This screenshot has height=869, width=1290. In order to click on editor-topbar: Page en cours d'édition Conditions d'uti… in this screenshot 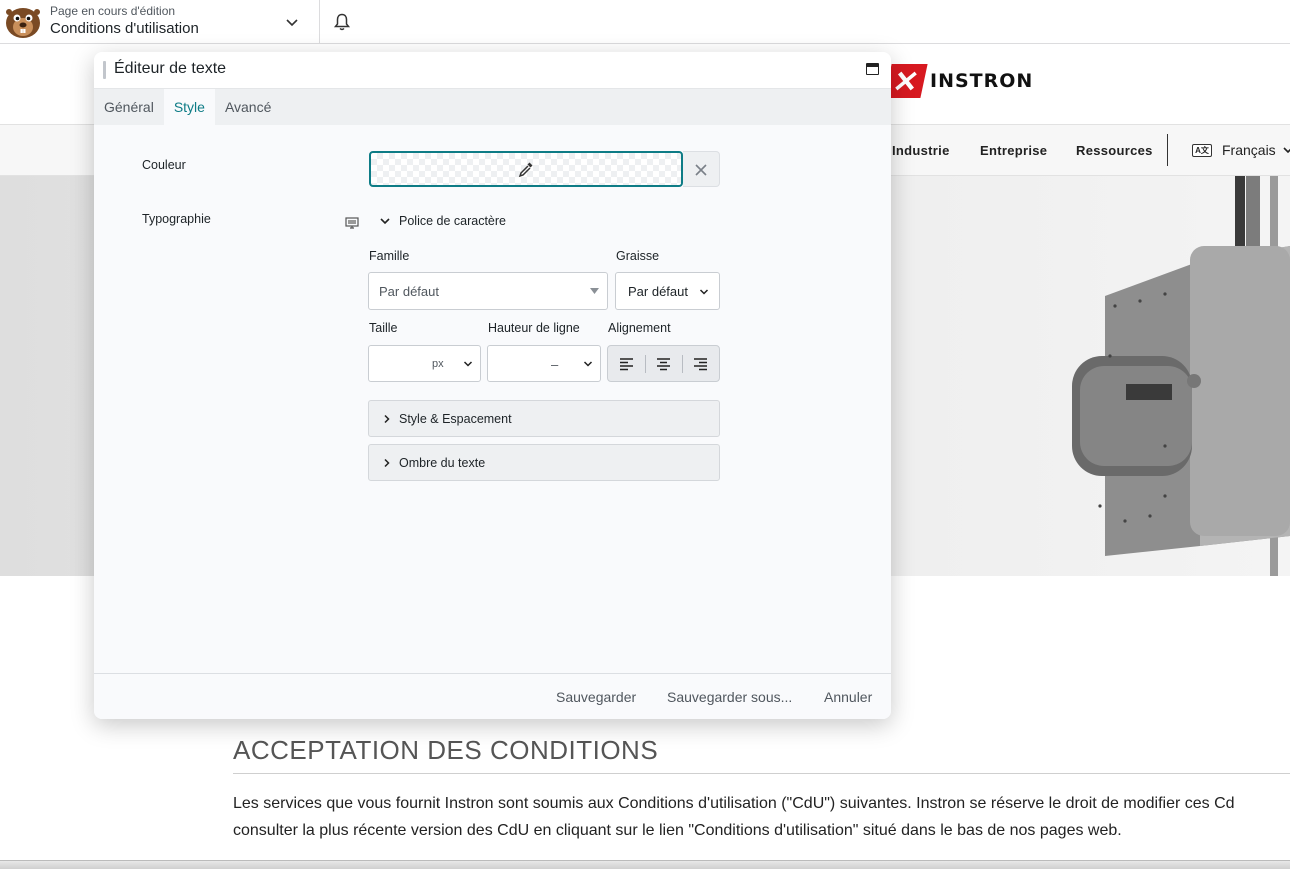, I will do `click(645, 22)`.